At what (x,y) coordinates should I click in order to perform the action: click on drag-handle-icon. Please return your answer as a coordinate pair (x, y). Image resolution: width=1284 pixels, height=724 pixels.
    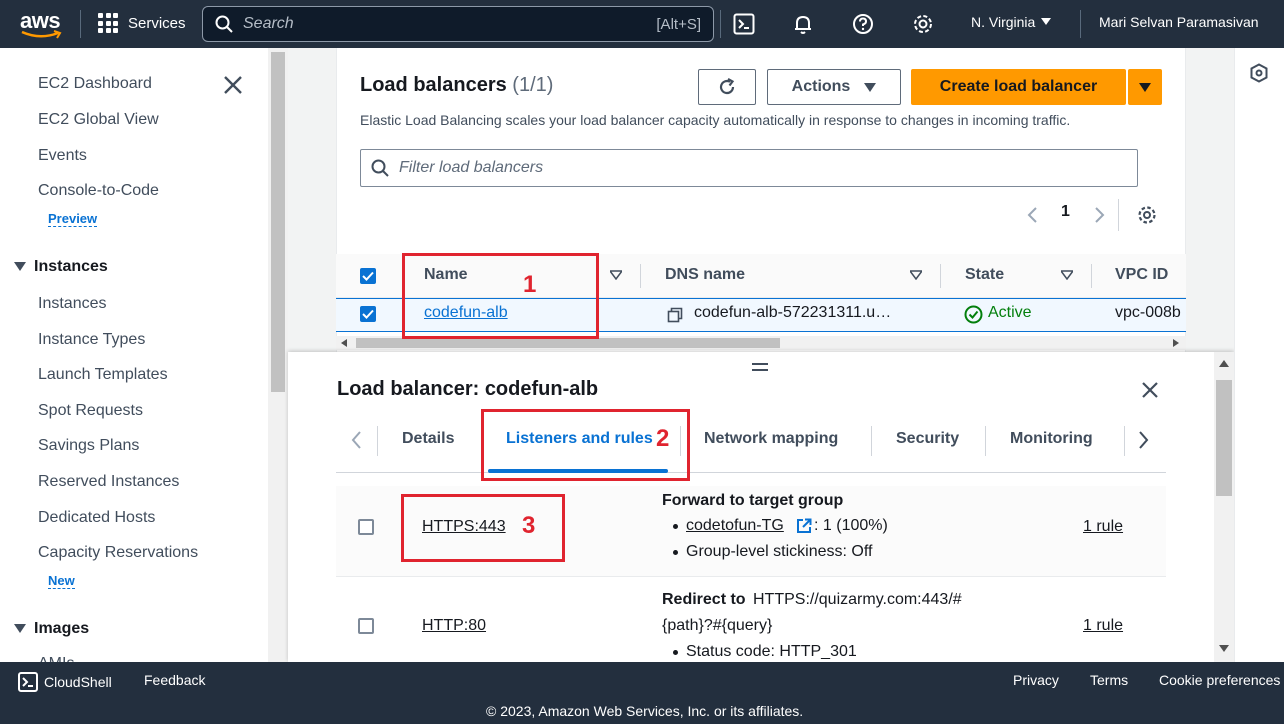
    Looking at the image, I should click on (760, 367).